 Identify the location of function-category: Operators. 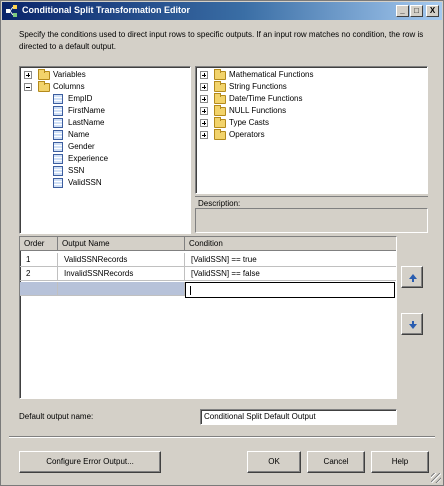
(310, 135).